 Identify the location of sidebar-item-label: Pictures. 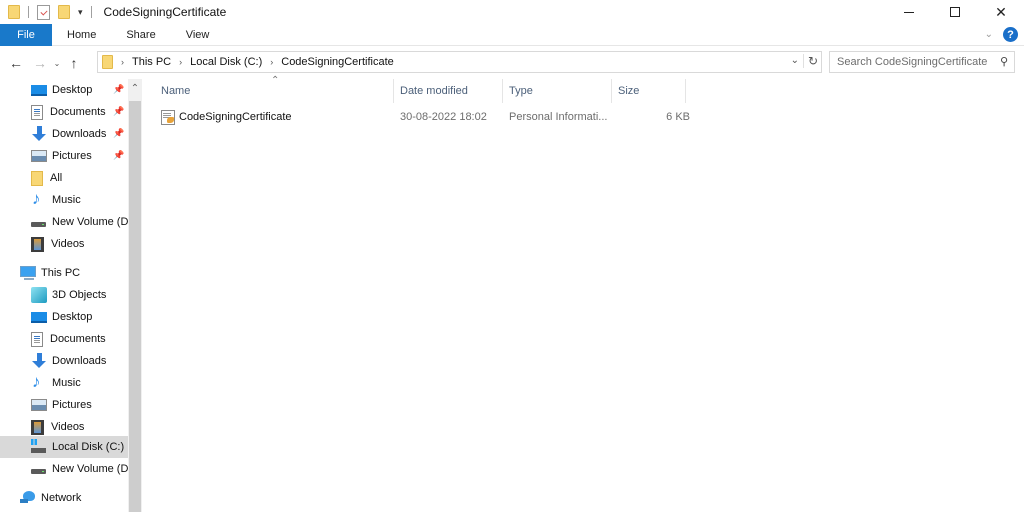
(72, 156).